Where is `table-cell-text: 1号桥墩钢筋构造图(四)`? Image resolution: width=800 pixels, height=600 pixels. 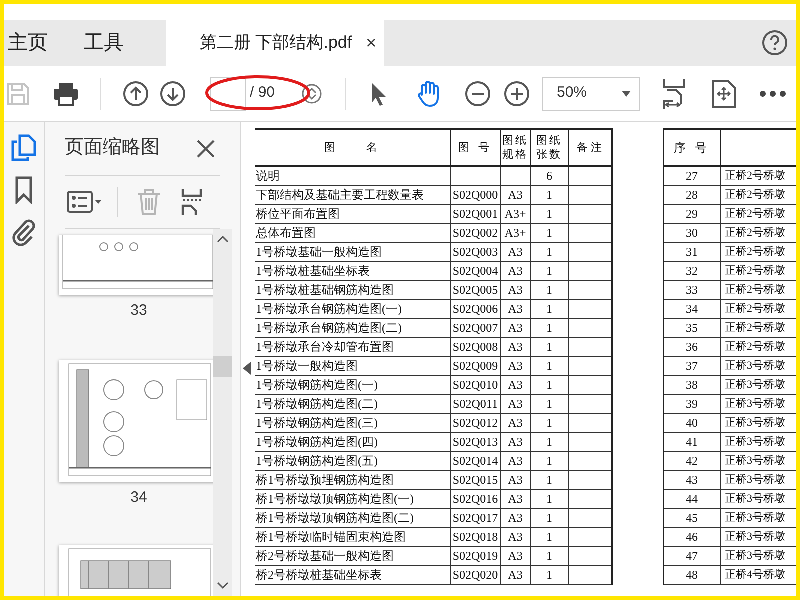
table-cell-text: 1号桥墩钢筋构造图(四) is located at coordinates (317, 442).